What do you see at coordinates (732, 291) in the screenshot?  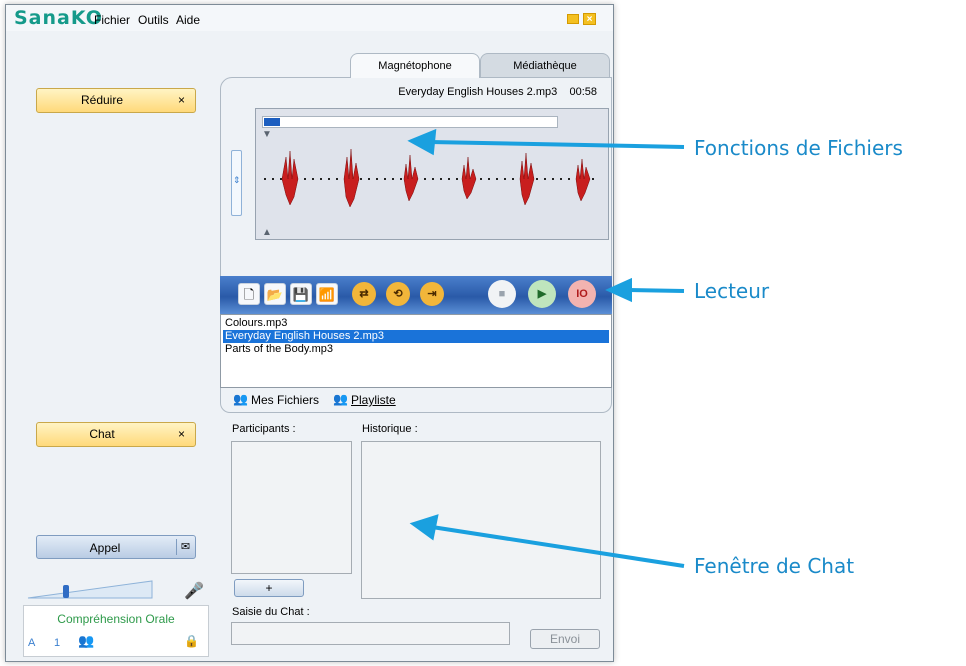 I see `callout-player: Lecteur` at bounding box center [732, 291].